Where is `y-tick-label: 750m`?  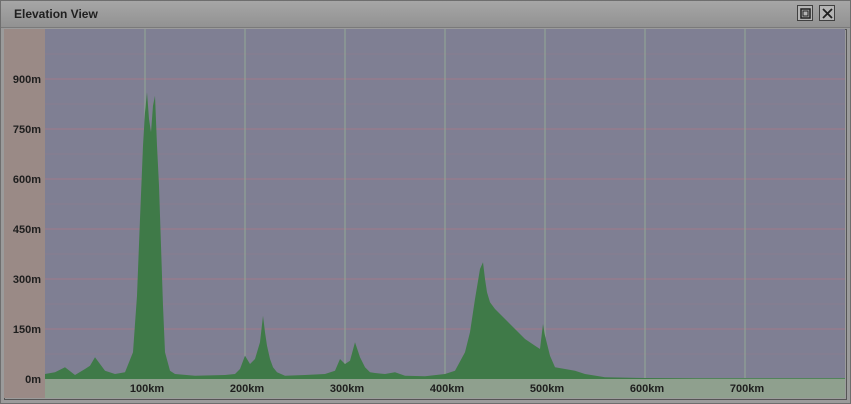 y-tick-label: 750m is located at coordinates (27, 130).